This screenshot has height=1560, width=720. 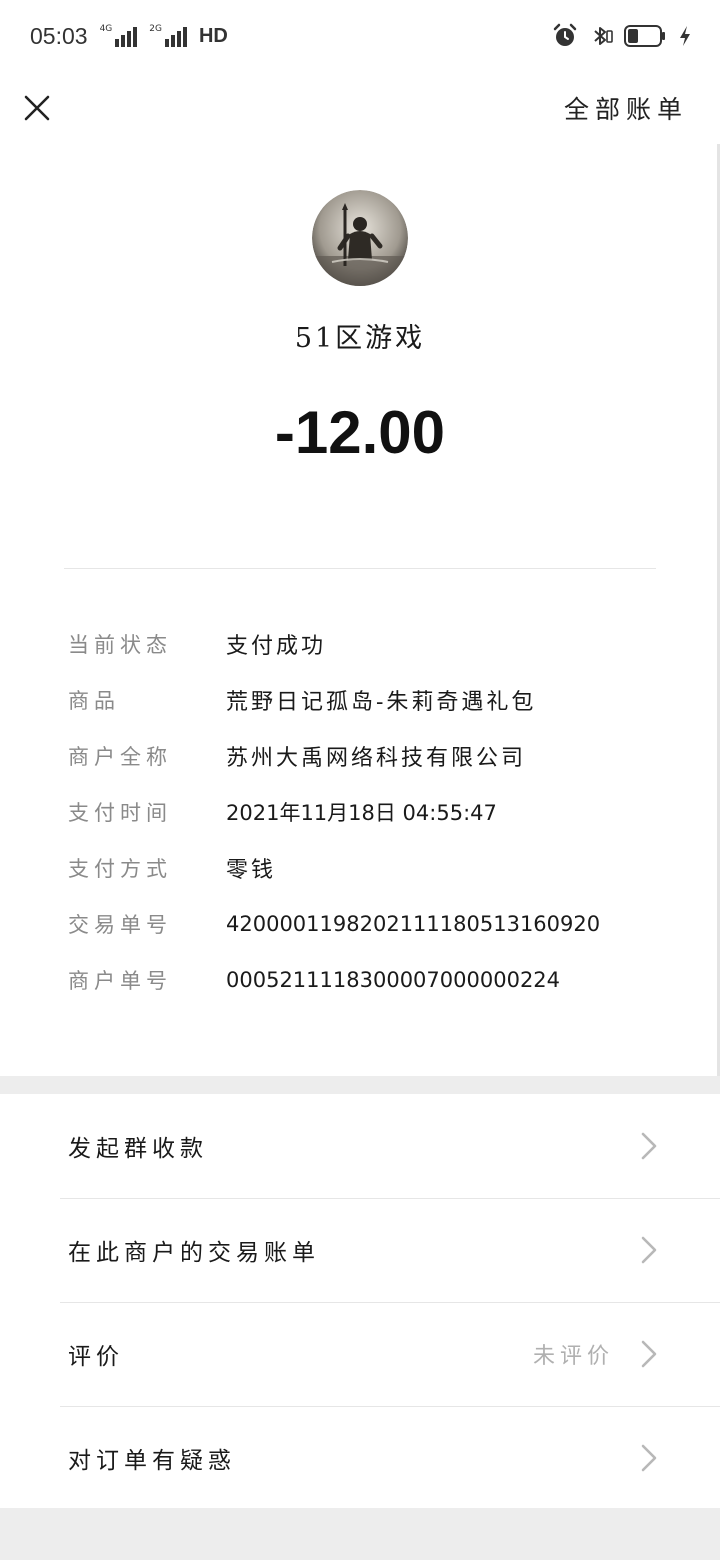 What do you see at coordinates (376, 758) in the screenshot?
I see `detail-value-merchant-fullname: 苏州大禹网络科技有限公司` at bounding box center [376, 758].